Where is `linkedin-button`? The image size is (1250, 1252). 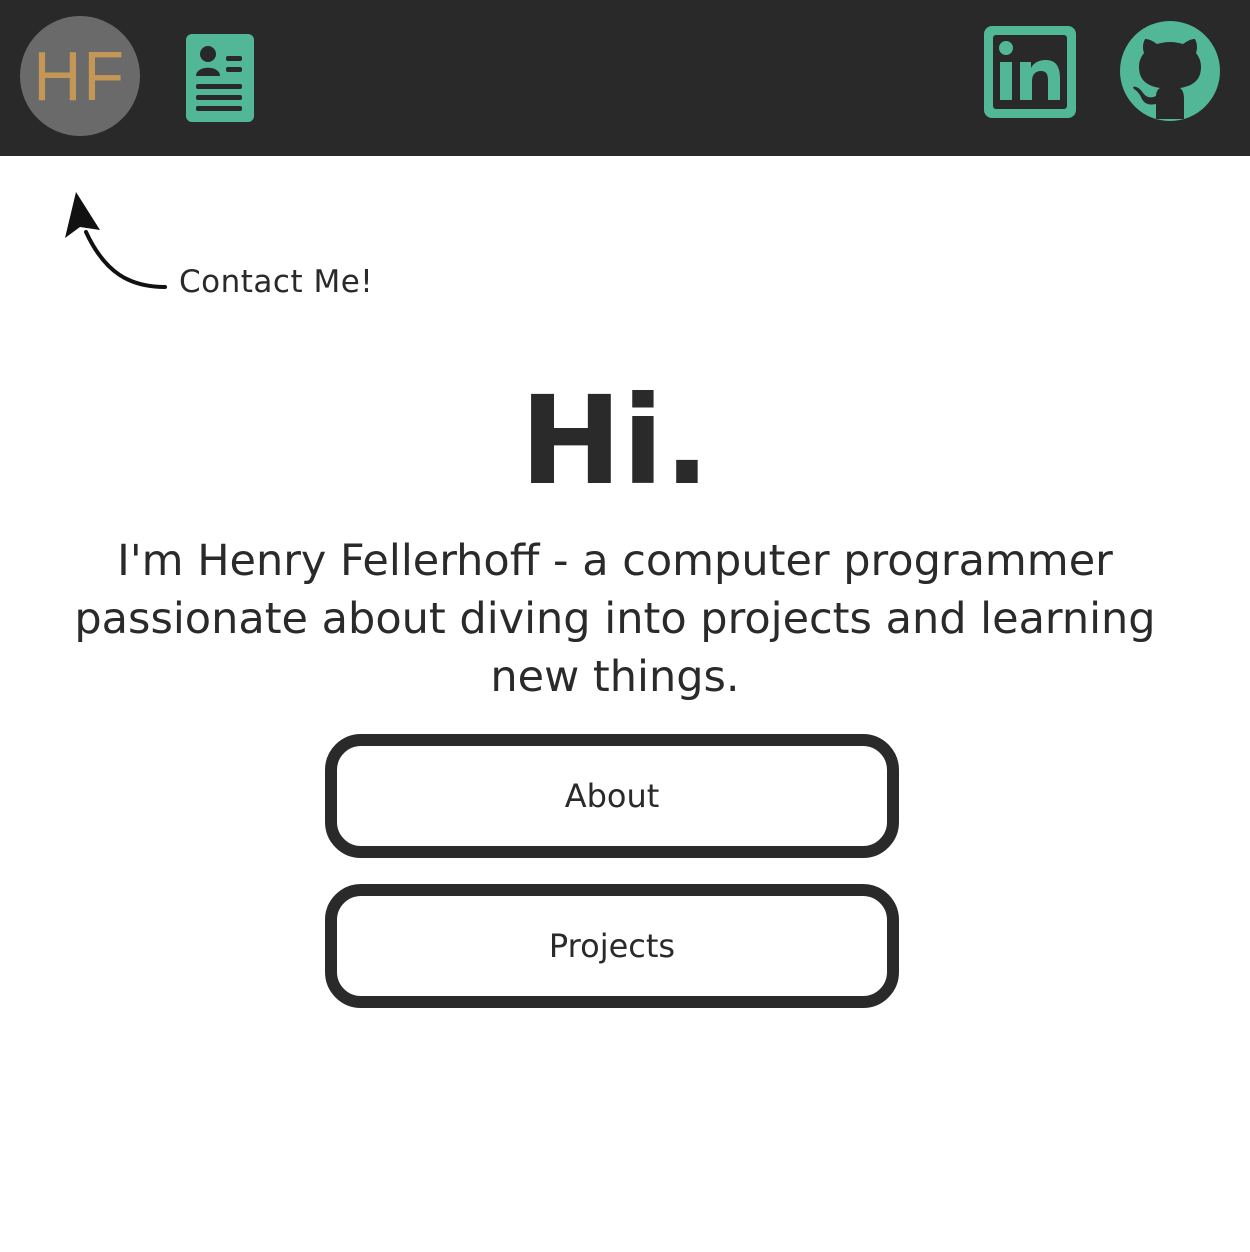 linkedin-button is located at coordinates (1030, 72).